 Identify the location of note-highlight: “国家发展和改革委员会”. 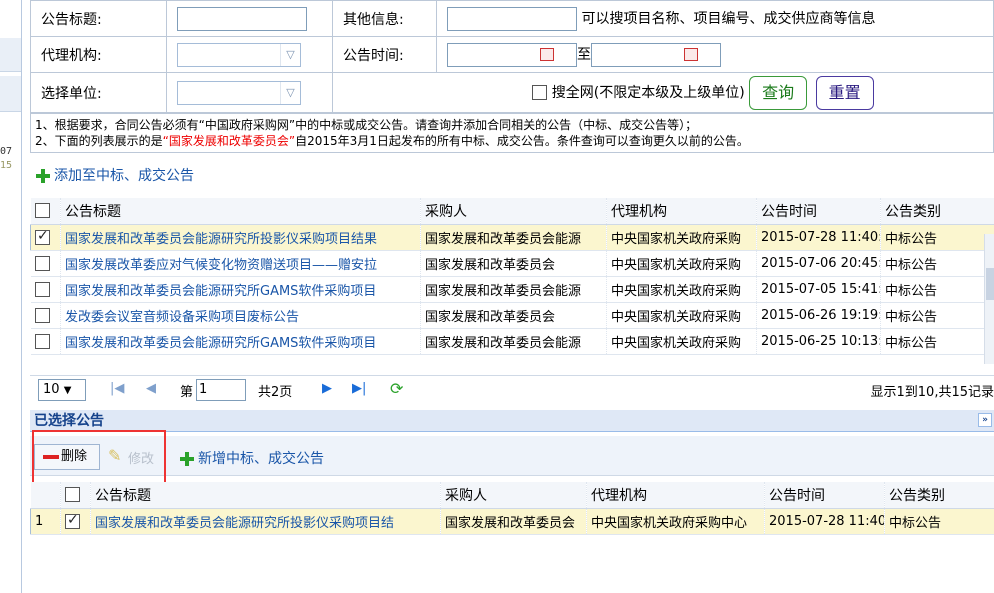
(229, 141).